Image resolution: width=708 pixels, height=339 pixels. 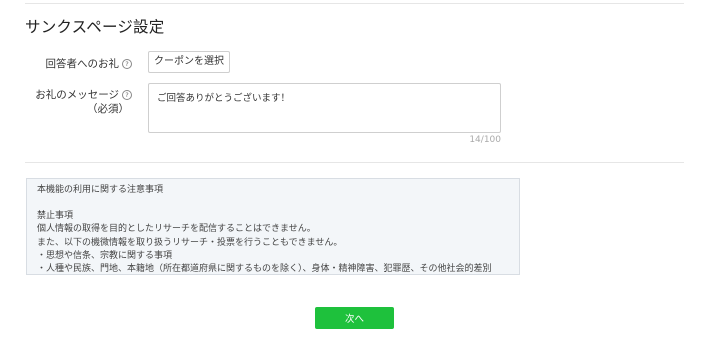 I want to click on section-divider, so click(x=354, y=162).